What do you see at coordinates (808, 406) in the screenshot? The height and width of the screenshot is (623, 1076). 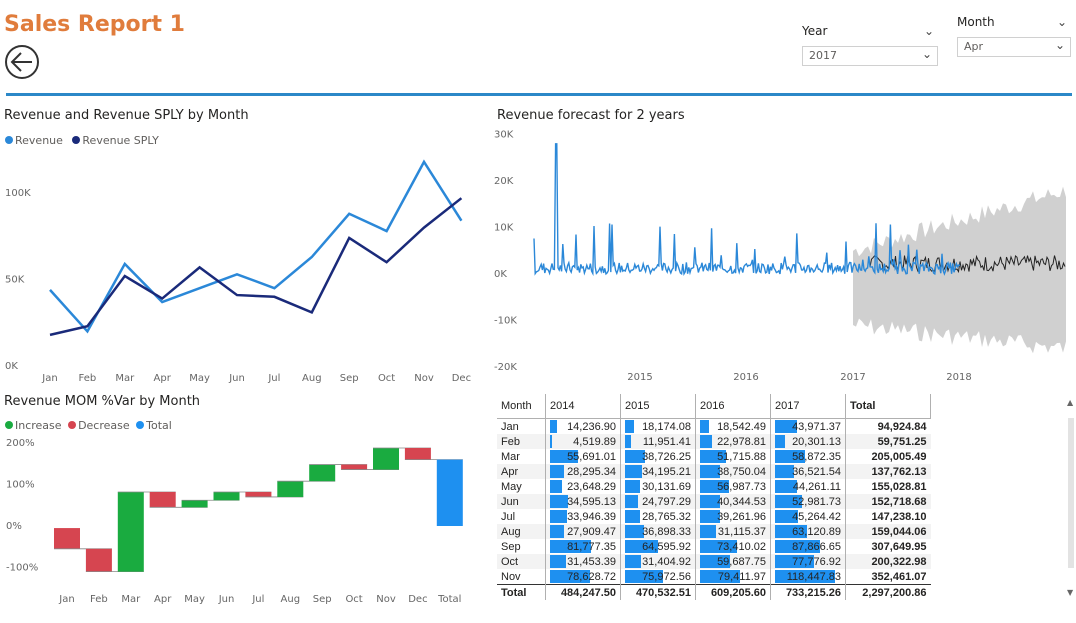 I see `matrix-header-2017: 2017` at bounding box center [808, 406].